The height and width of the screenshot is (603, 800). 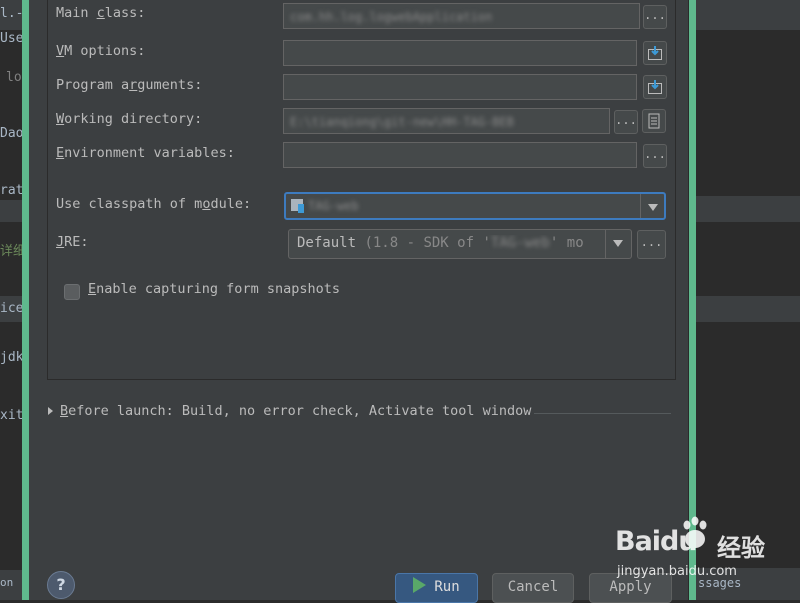 What do you see at coordinates (301, 208) in the screenshot?
I see `module-marker-icon` at bounding box center [301, 208].